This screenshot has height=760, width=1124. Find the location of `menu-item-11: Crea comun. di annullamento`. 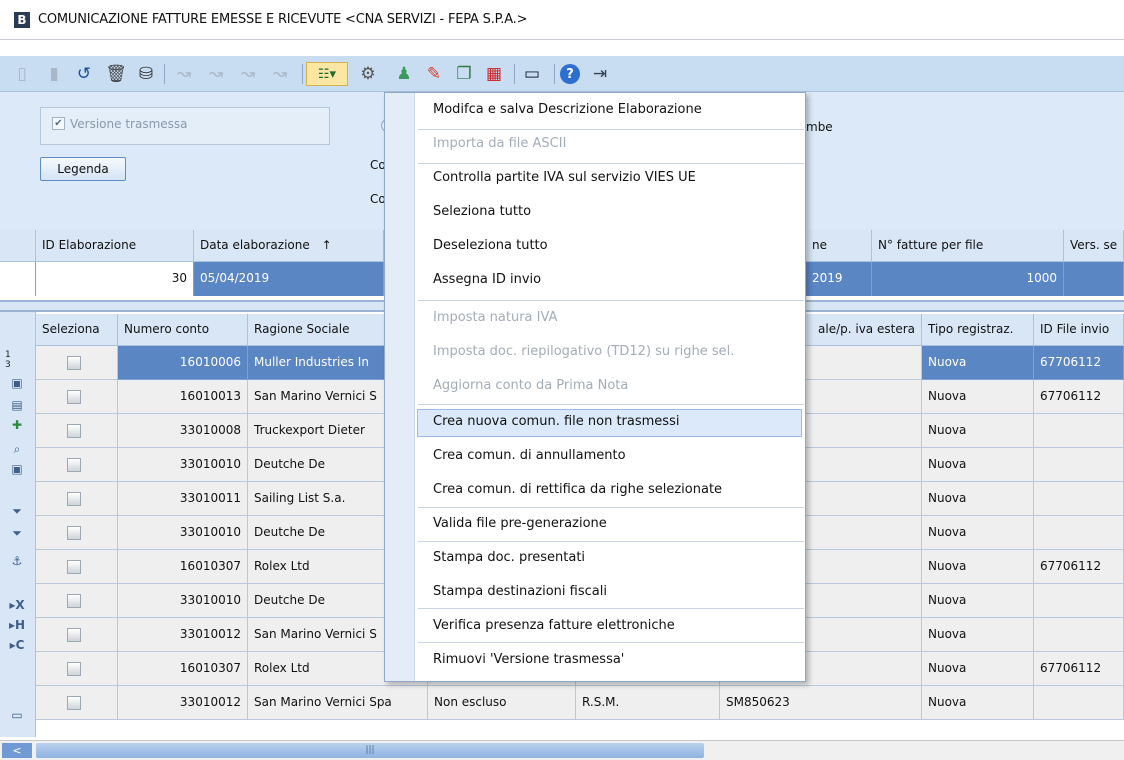

menu-item-11: Crea comun. di annullamento is located at coordinates (529, 458).